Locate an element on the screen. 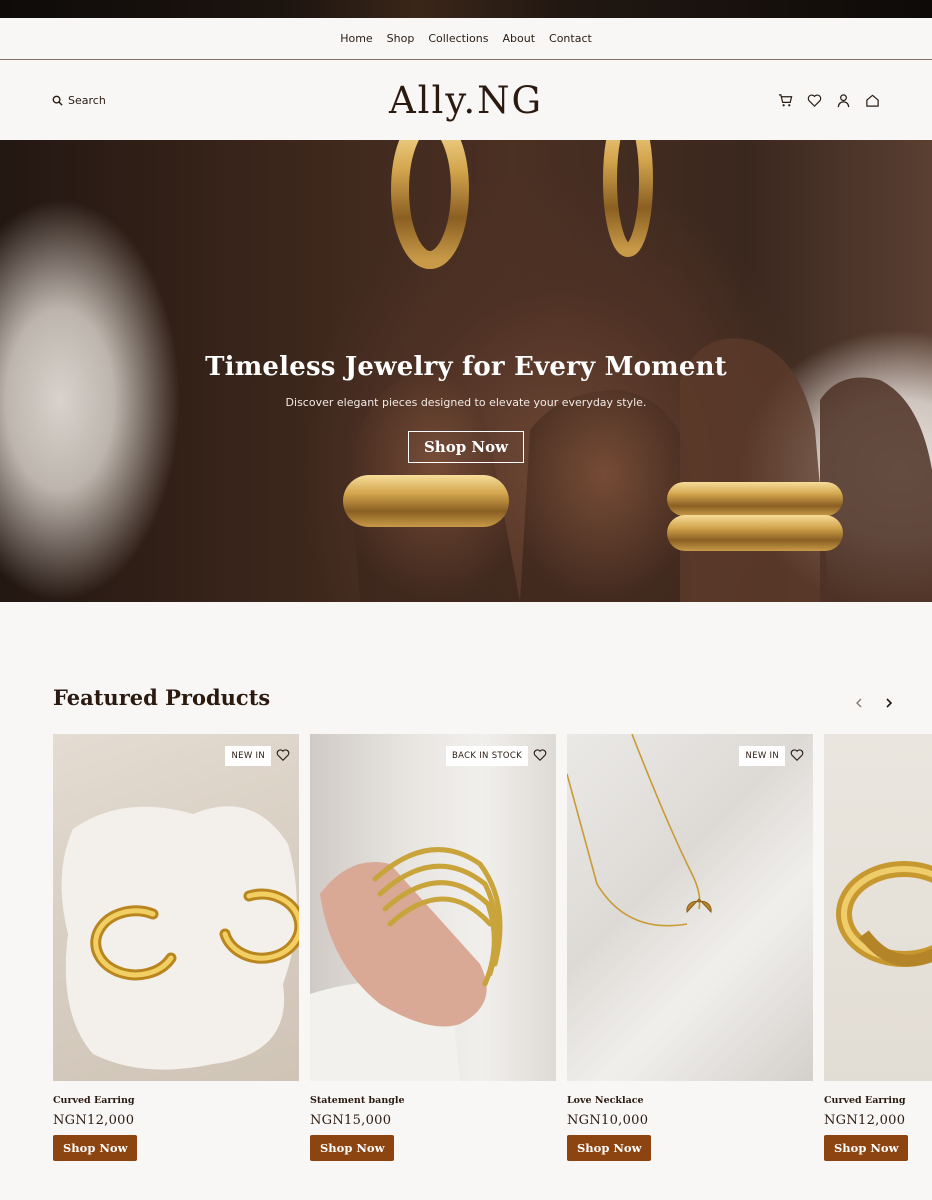 The height and width of the screenshot is (1200, 932). top-navigation: Home Shop Collections About Contact is located at coordinates (466, 39).